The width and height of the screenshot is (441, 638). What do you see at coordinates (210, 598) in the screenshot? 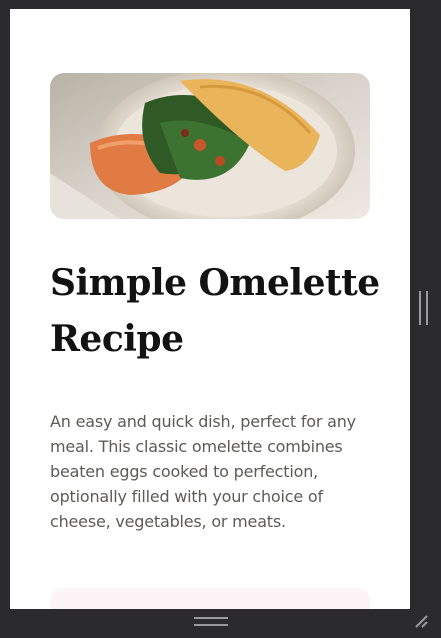
I see `preparation-card` at bounding box center [210, 598].